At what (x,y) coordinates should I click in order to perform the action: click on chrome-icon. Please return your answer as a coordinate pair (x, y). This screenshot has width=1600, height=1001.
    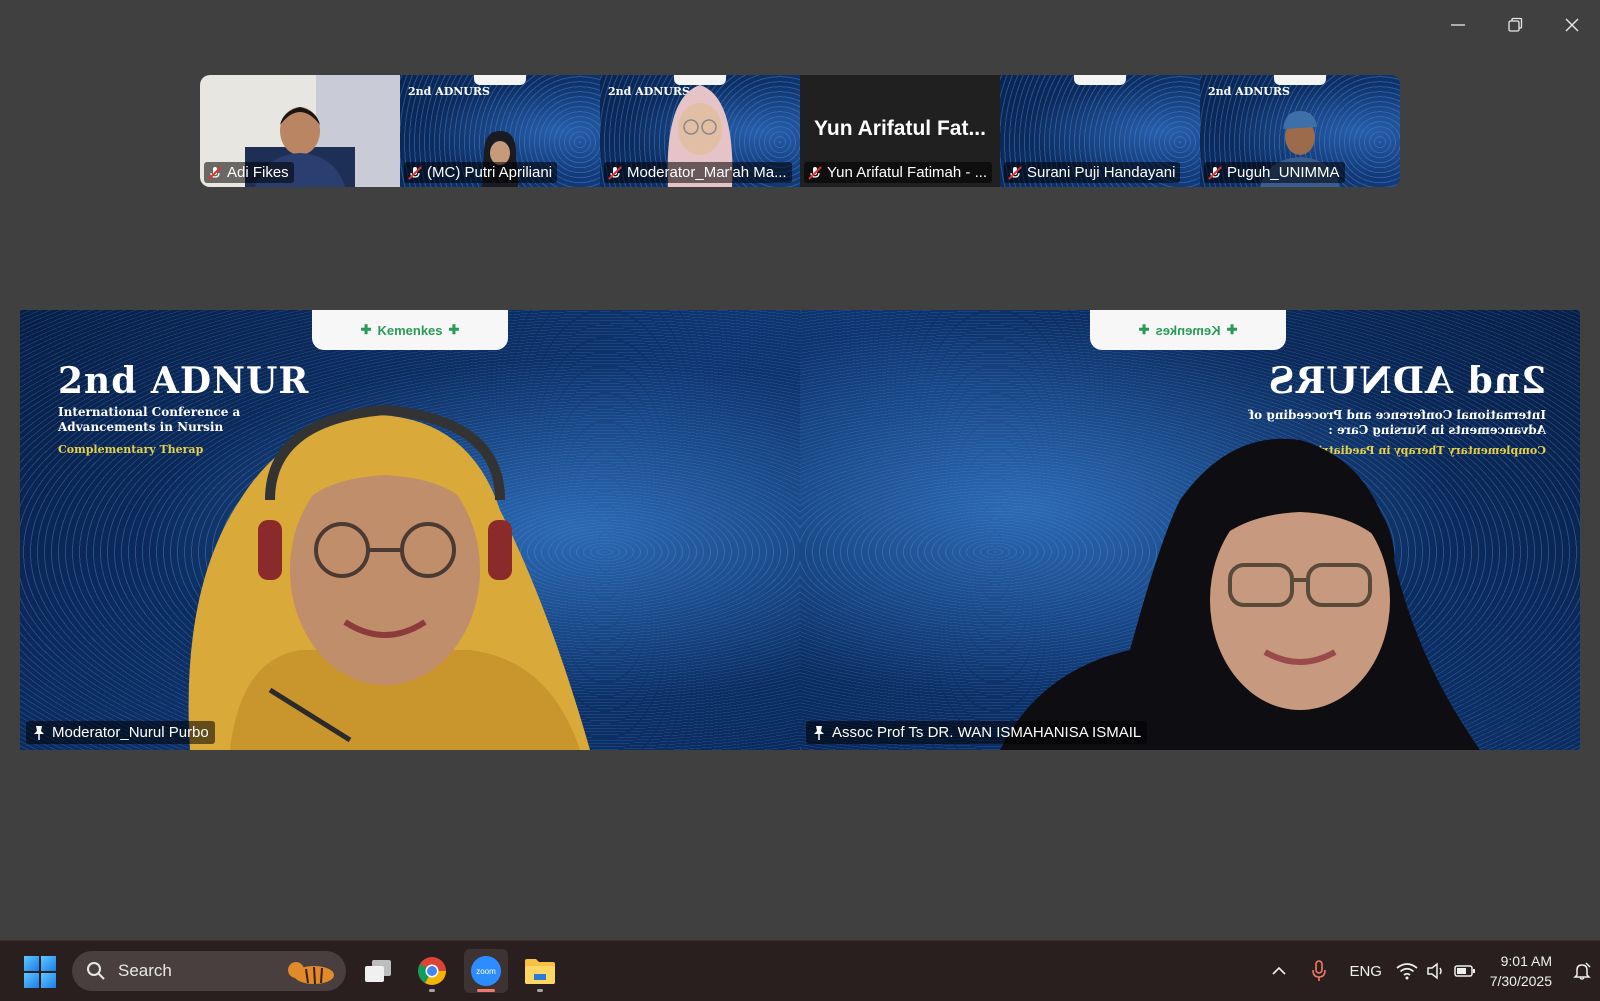
    Looking at the image, I should click on (432, 971).